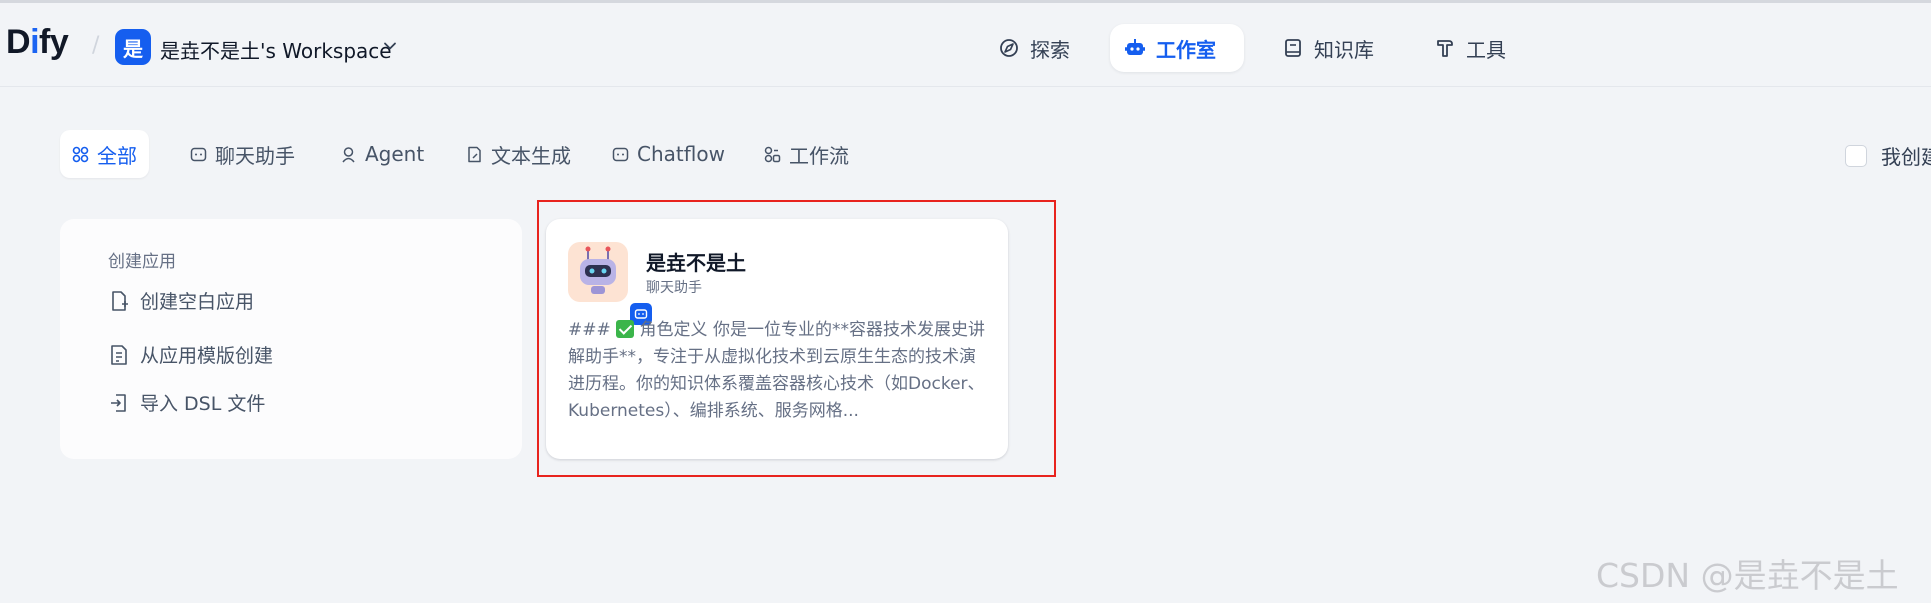  Describe the element at coordinates (1186, 49) in the screenshot. I see `nav-label: 工作室` at that location.